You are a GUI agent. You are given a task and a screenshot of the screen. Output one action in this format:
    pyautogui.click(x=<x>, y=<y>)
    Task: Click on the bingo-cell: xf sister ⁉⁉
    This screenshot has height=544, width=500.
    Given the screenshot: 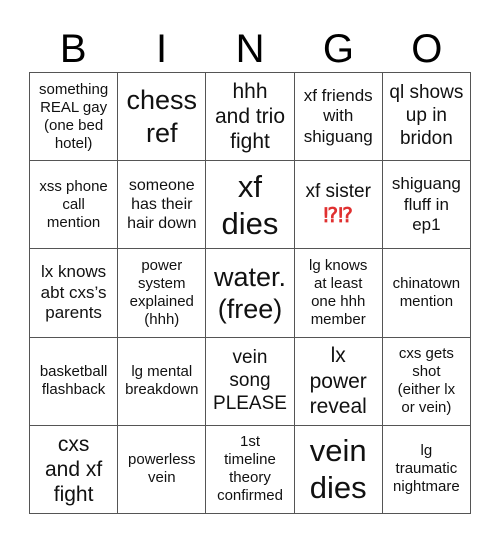 What is the action you would take?
    pyautogui.click(x=338, y=205)
    